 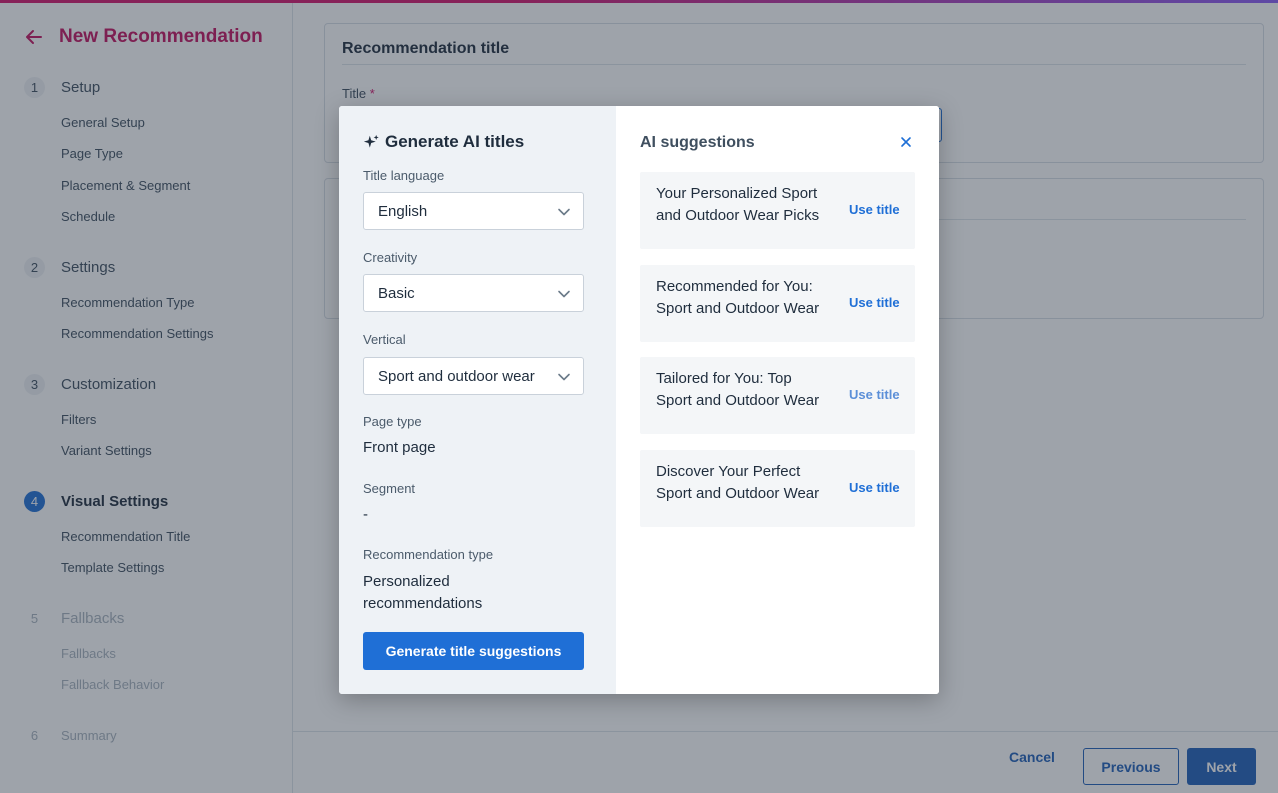 I want to click on creativity-select: Basic, so click(x=473, y=293).